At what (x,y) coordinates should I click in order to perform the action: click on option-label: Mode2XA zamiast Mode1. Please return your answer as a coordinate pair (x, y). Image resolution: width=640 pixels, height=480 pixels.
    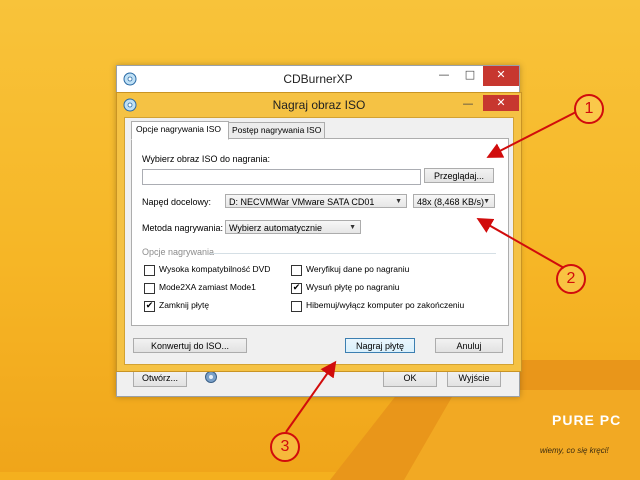
    Looking at the image, I should click on (207, 287).